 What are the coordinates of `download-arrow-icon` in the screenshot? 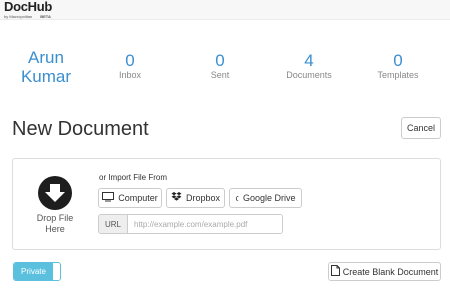 It's located at (55, 193).